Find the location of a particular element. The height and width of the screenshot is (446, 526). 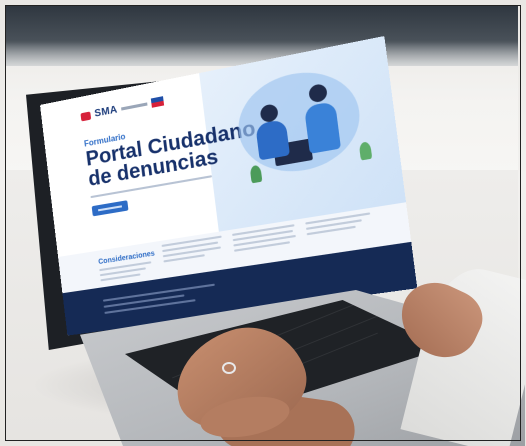

logo-subtitle is located at coordinates (134, 106).